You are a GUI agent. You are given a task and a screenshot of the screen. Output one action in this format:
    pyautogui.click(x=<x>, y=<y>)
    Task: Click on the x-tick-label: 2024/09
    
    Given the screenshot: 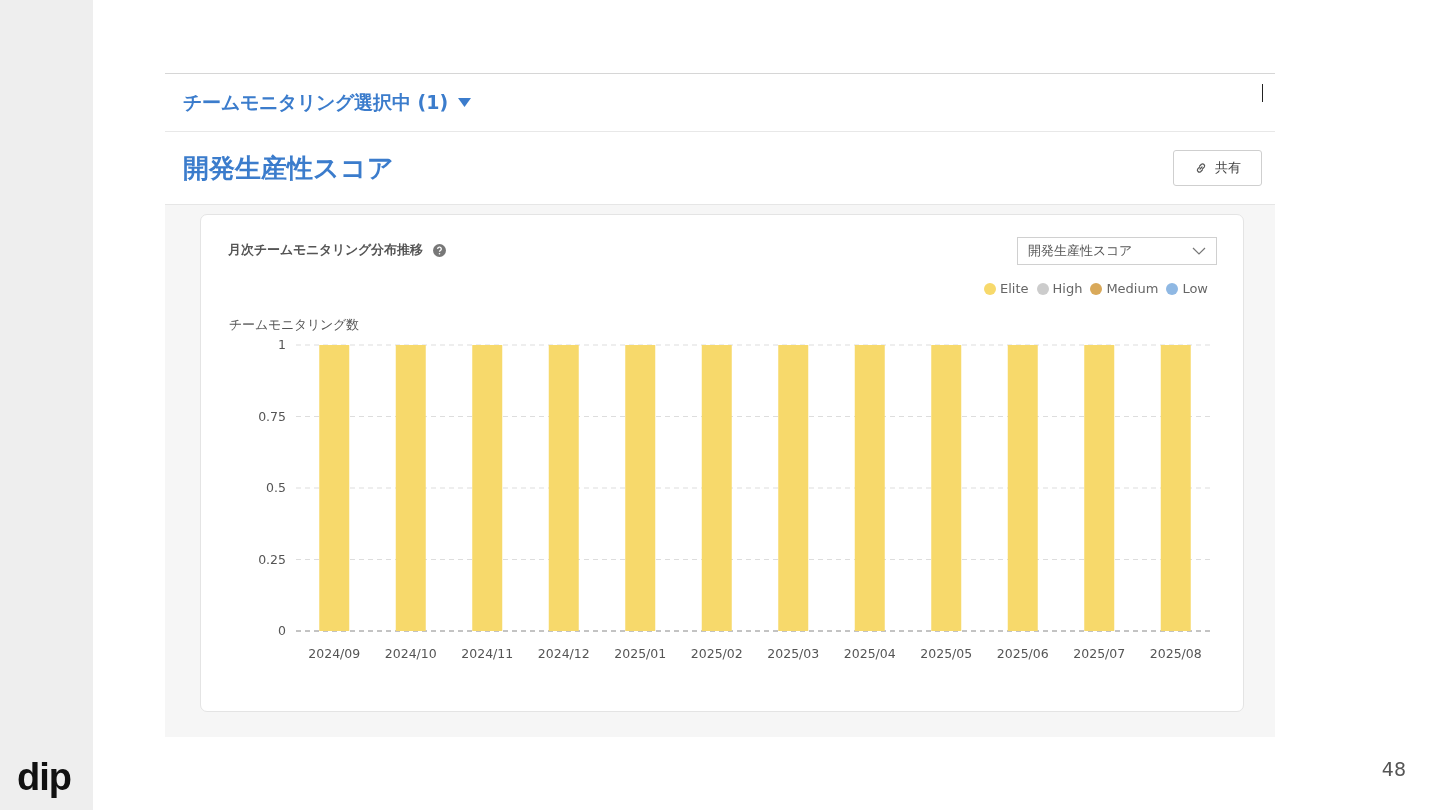 What is the action you would take?
    pyautogui.click(x=334, y=653)
    